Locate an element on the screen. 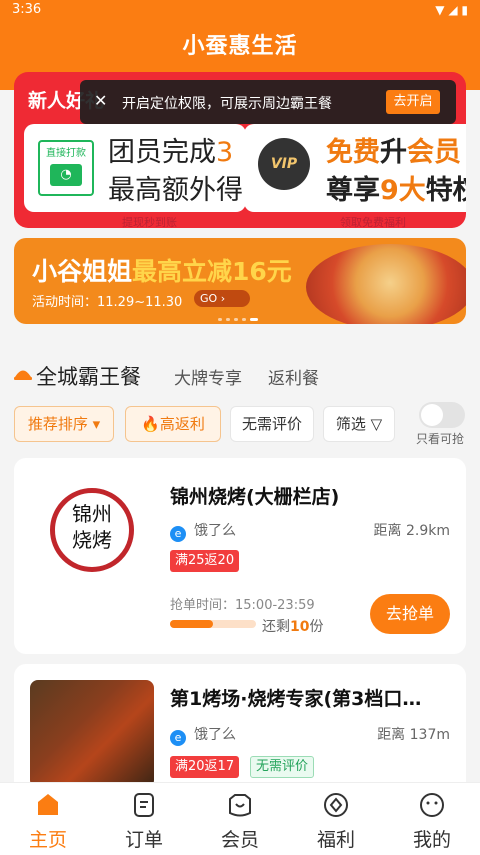 The height and width of the screenshot is (855, 480). distance: 距离 2.9km is located at coordinates (411, 531).